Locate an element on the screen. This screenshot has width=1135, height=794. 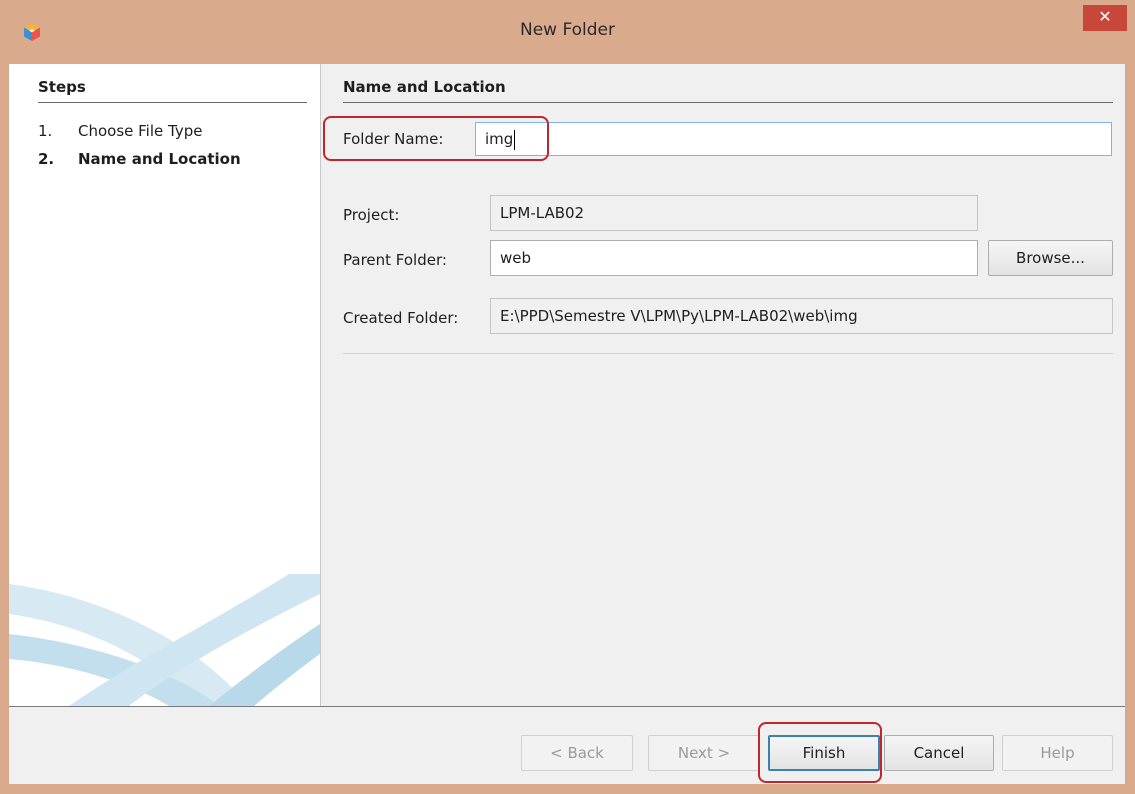
cancel-button: Cancel is located at coordinates (939, 753).